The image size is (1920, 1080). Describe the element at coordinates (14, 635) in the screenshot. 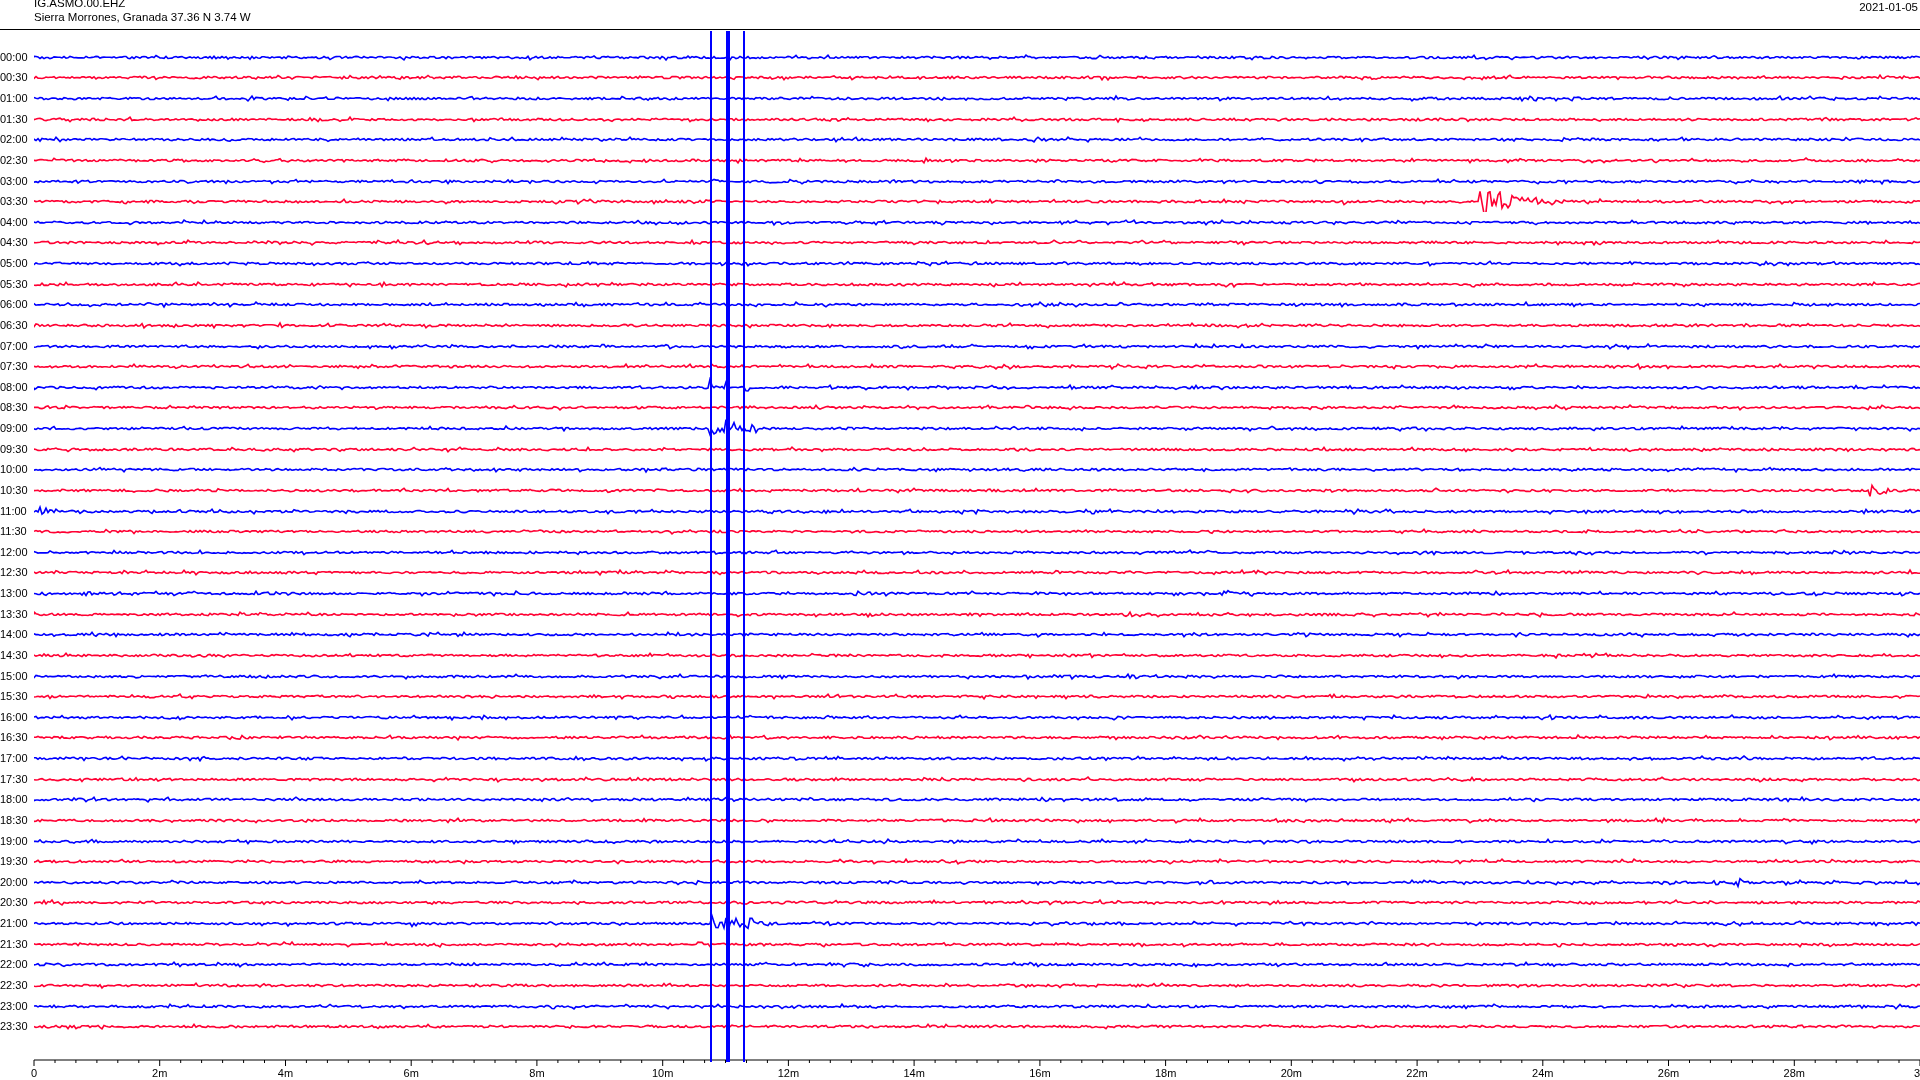

I see `time-label: 14:00` at that location.